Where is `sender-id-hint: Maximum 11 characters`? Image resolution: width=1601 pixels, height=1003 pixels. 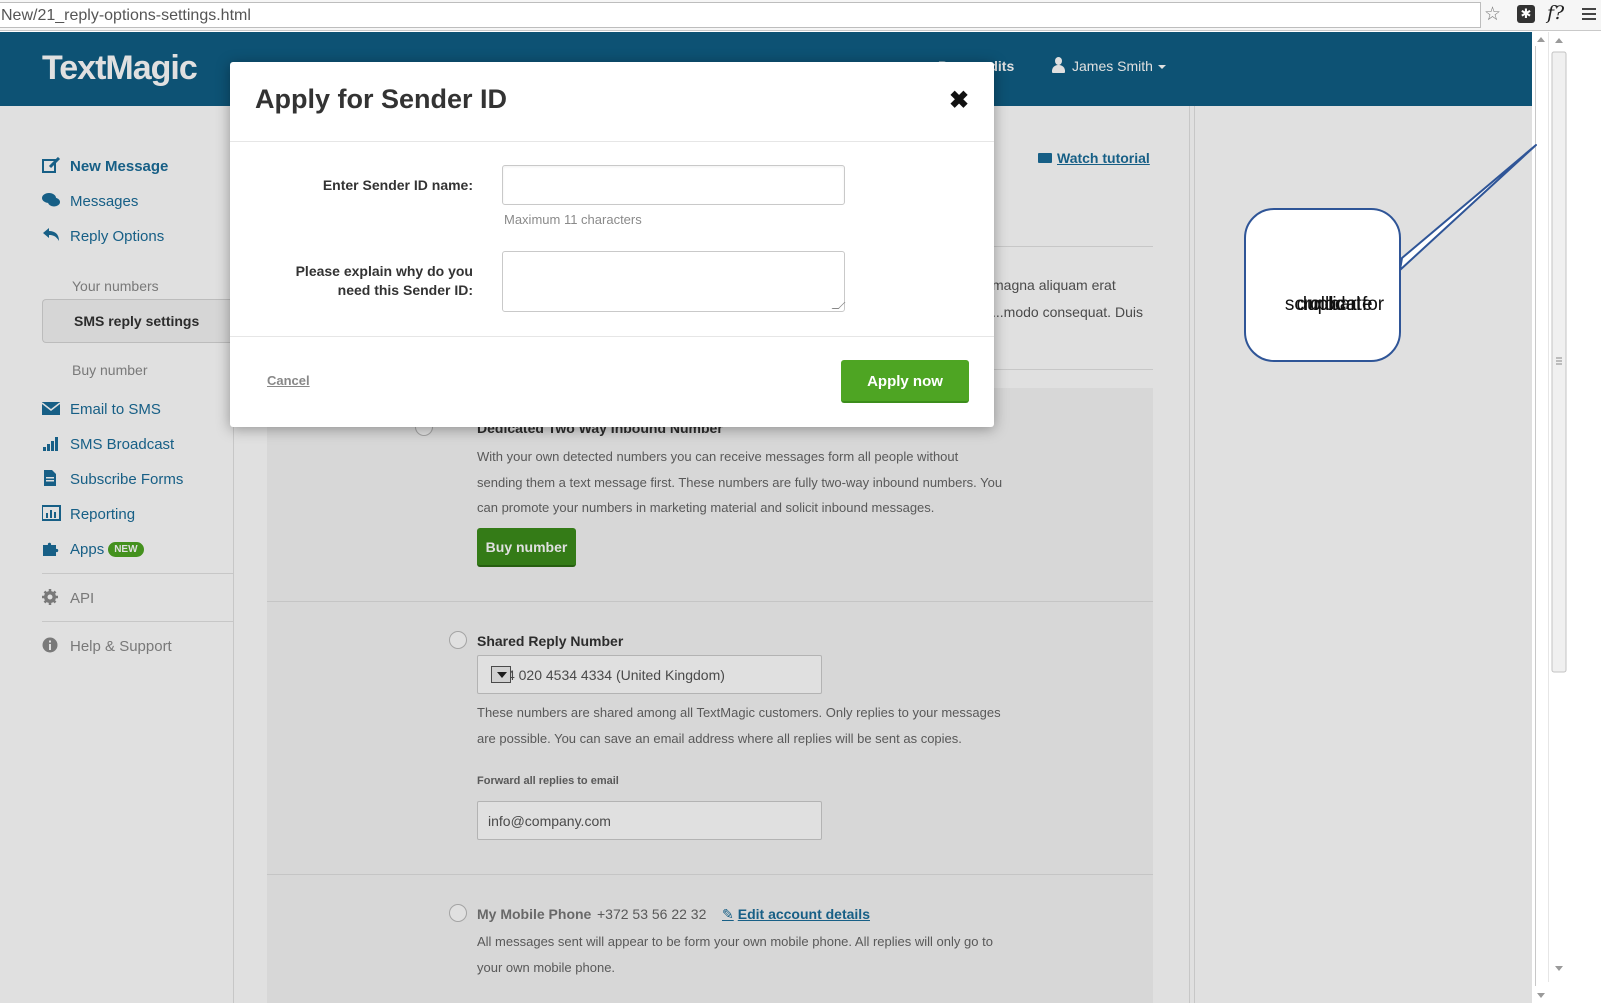
sender-id-hint: Maximum 11 characters is located at coordinates (573, 219).